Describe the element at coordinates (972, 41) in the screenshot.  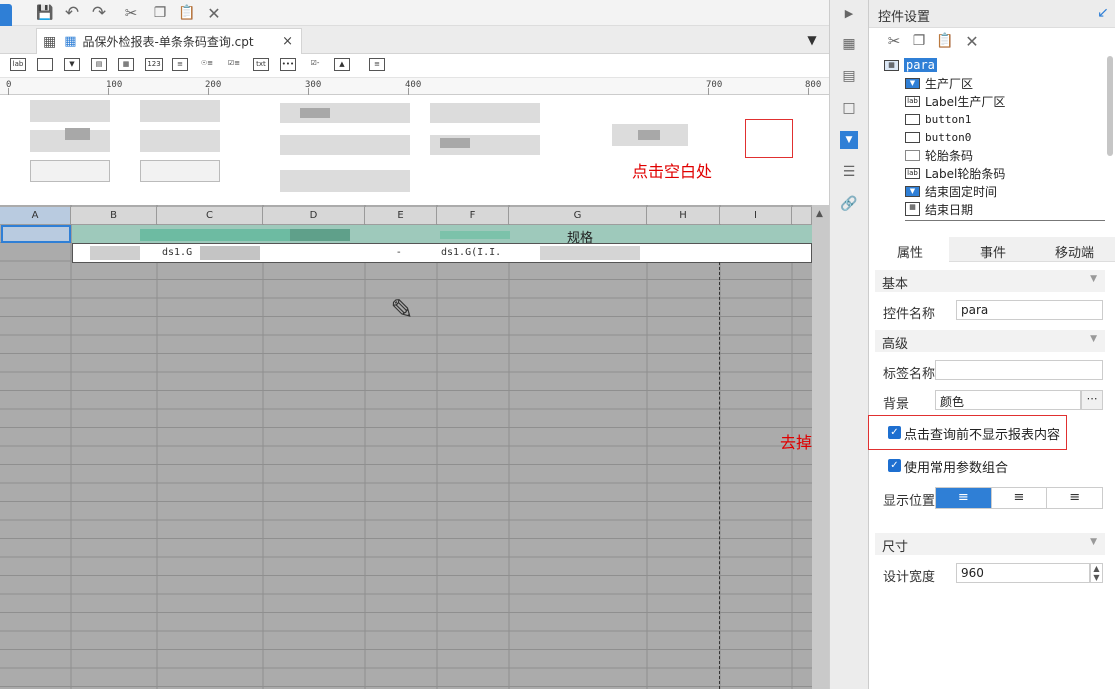
I see `panel-delete-icon: ✕` at that location.